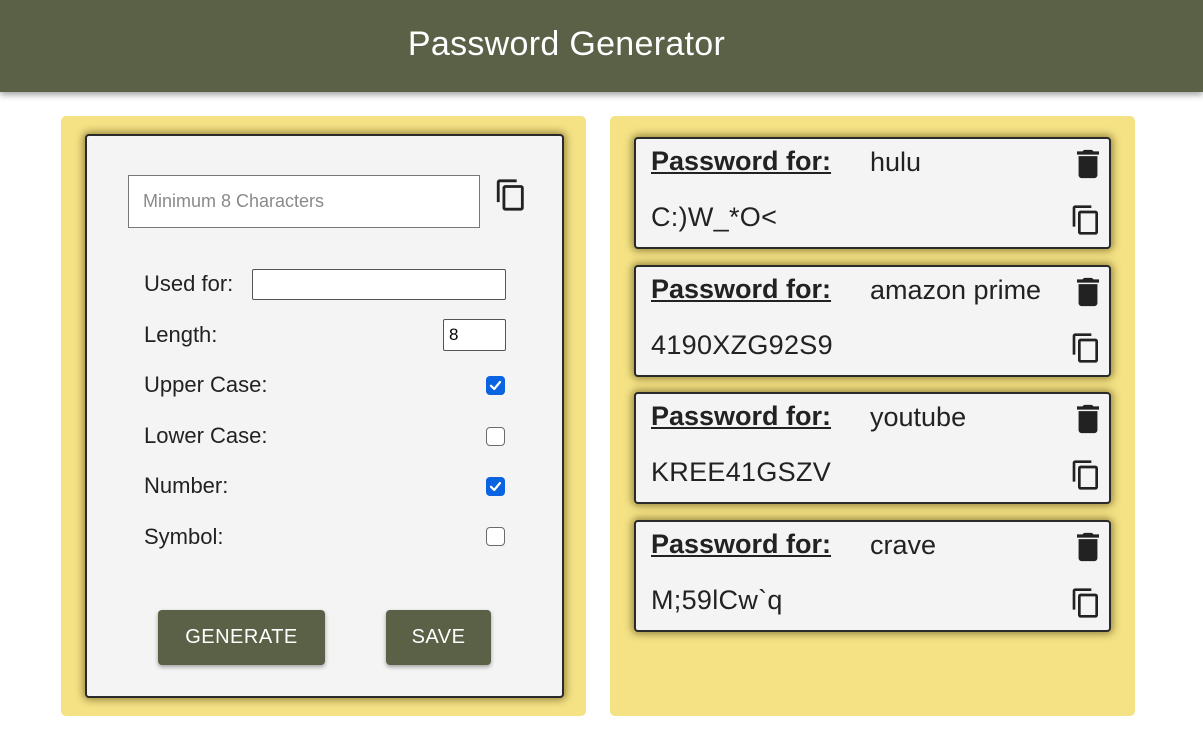 This screenshot has width=1203, height=739. Describe the element at coordinates (474, 335) in the screenshot. I see `length-input` at that location.